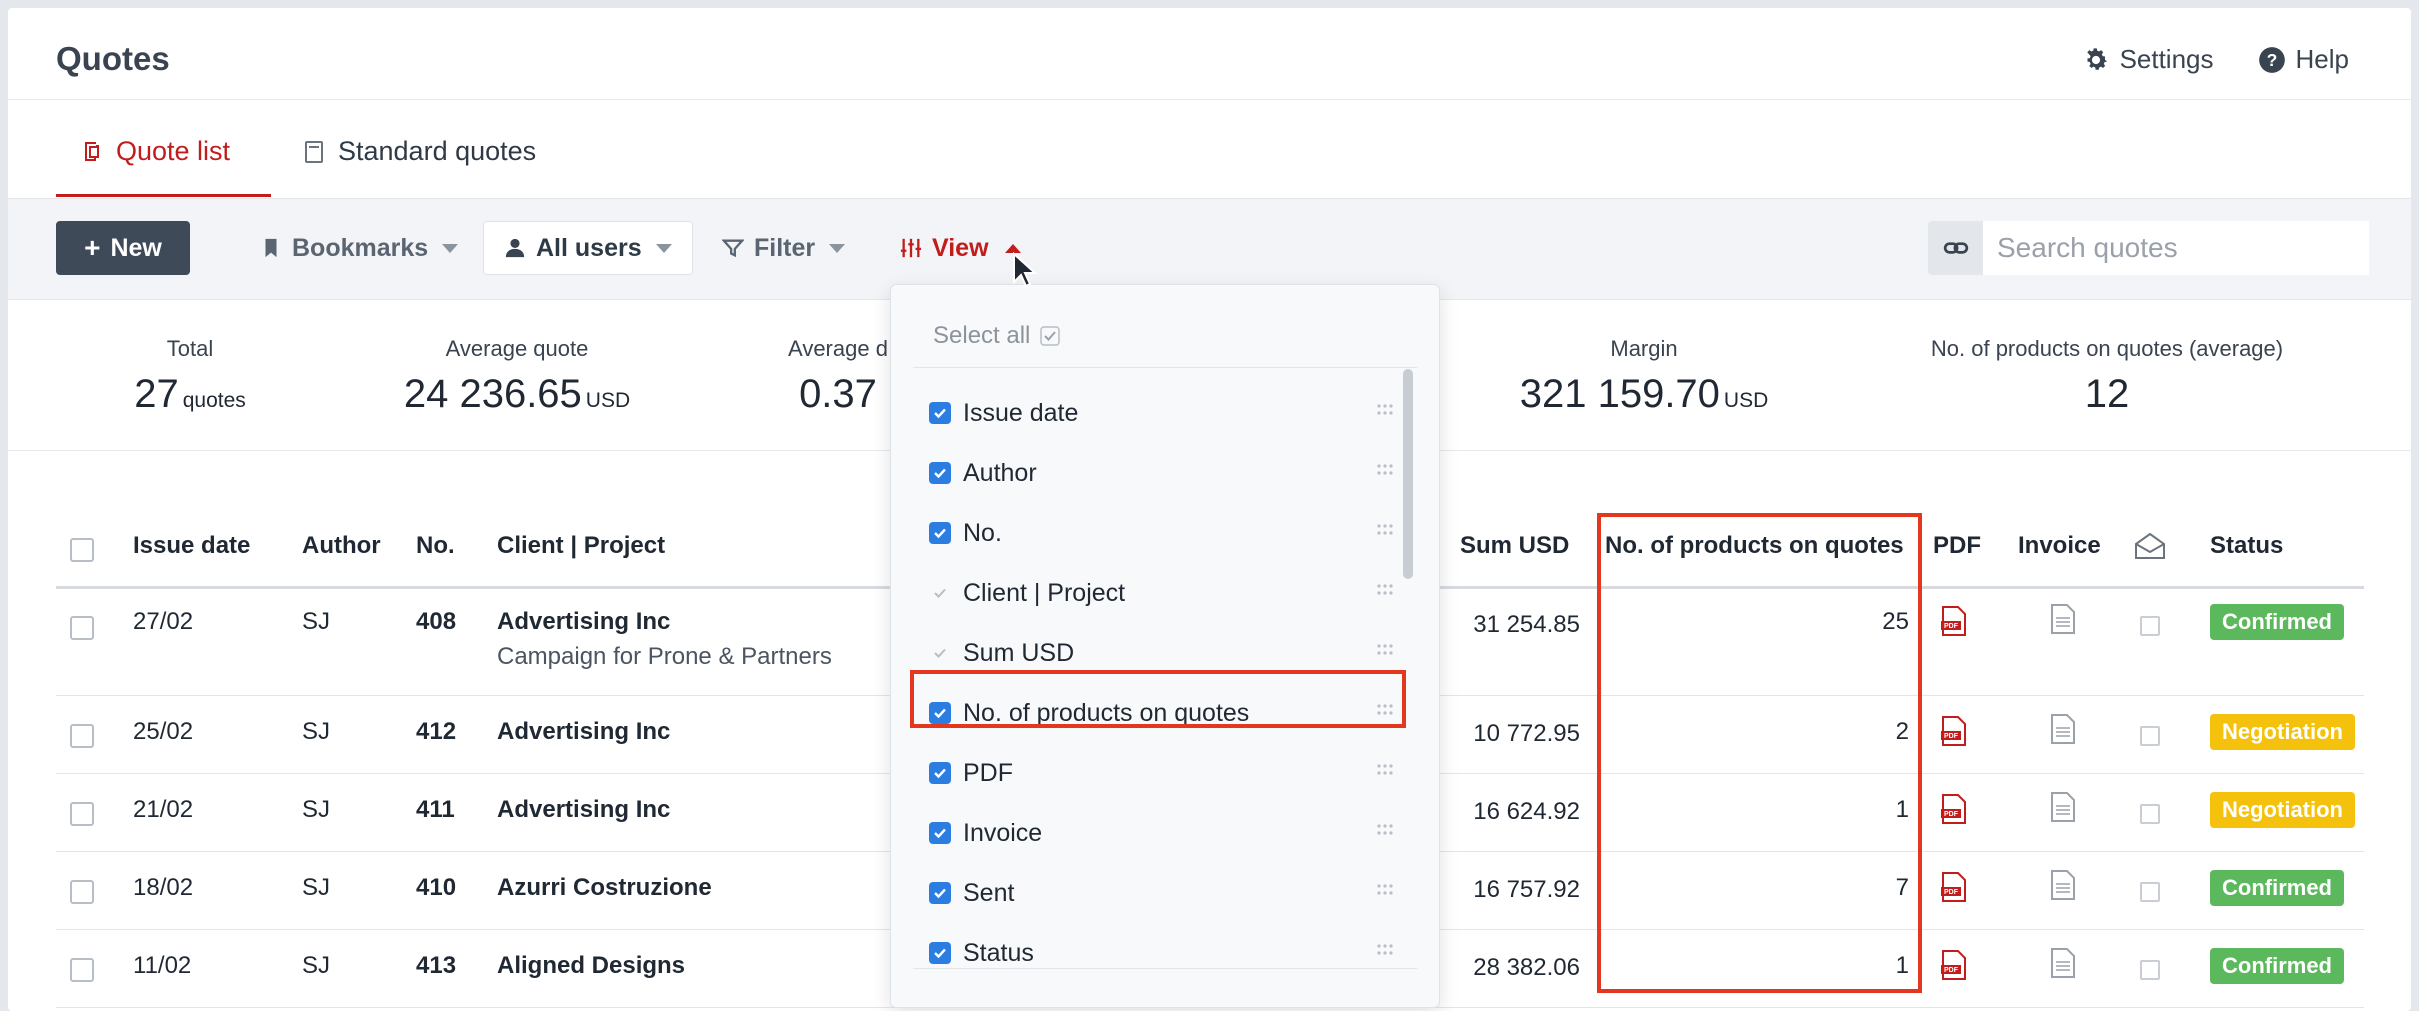  Describe the element at coordinates (2246, 546) in the screenshot. I see `header-status: Status` at that location.